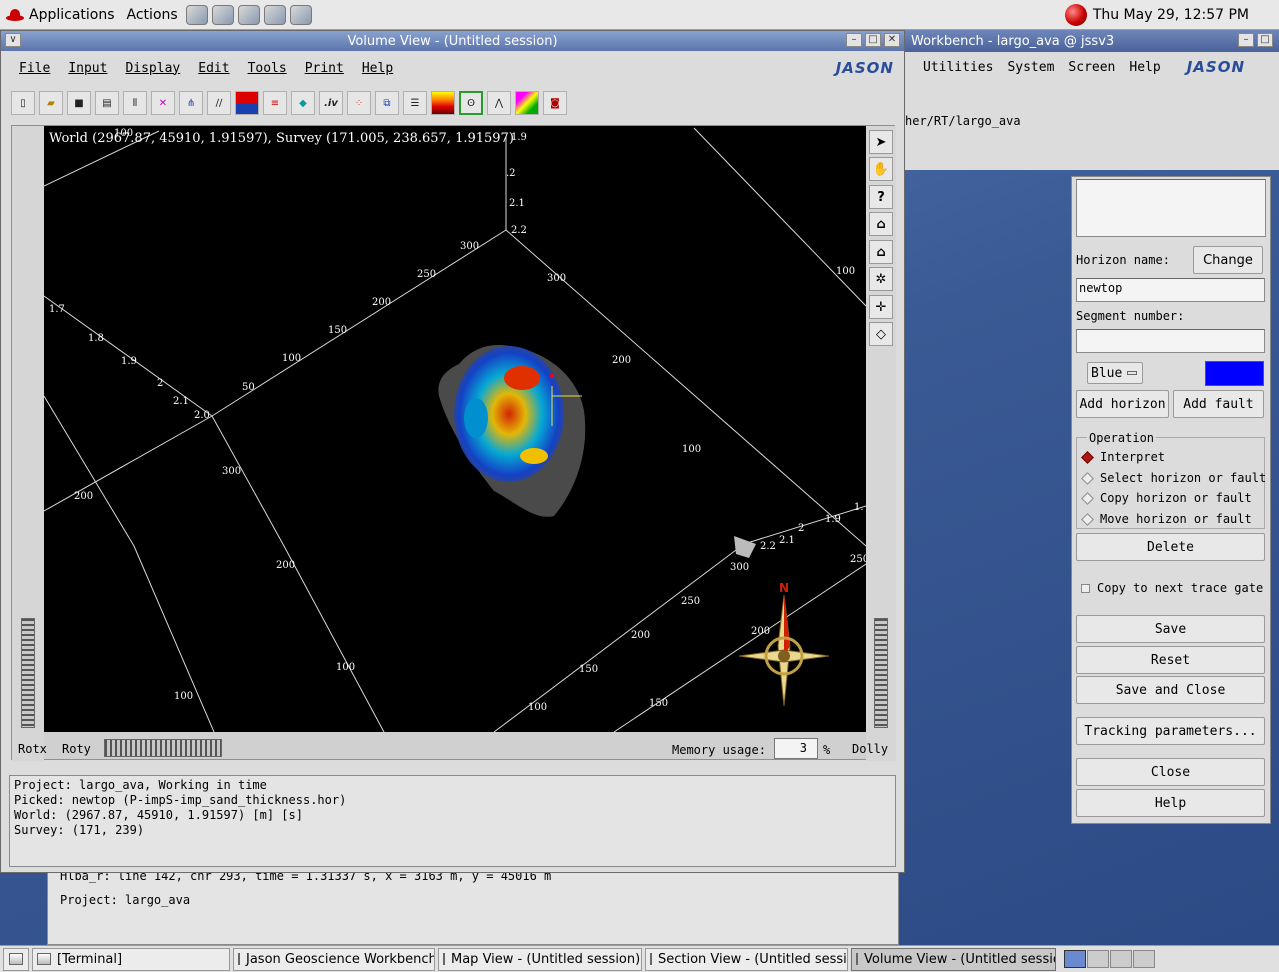 The height and width of the screenshot is (972, 1279). What do you see at coordinates (359, 103) in the screenshot?
I see `grid-icon: ⁘` at bounding box center [359, 103].